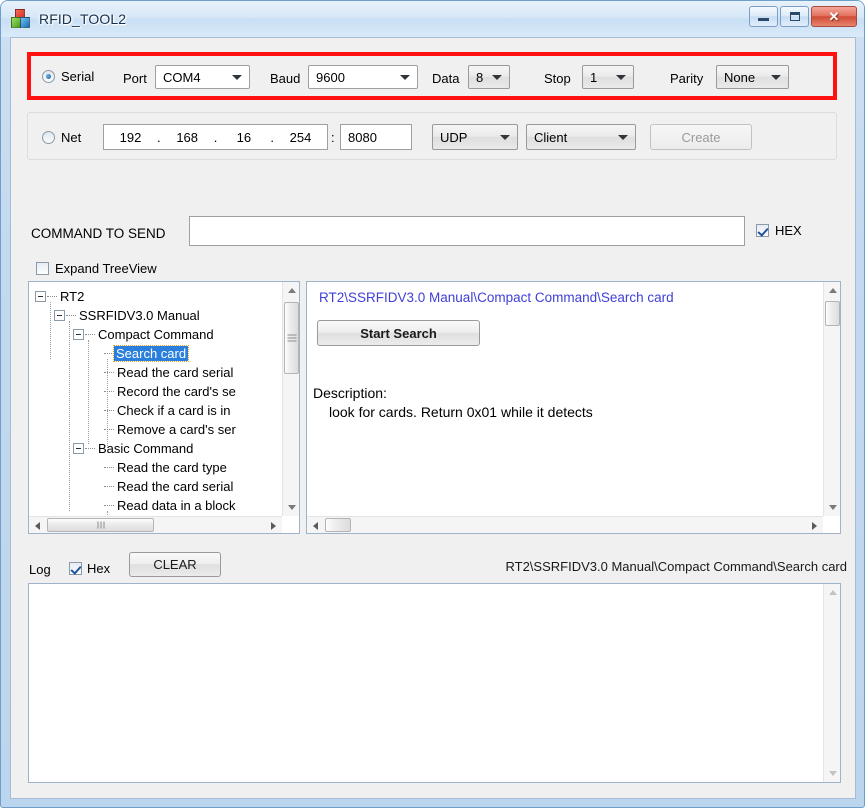  I want to click on tree-vertical-scroll-thumb, so click(291, 338).